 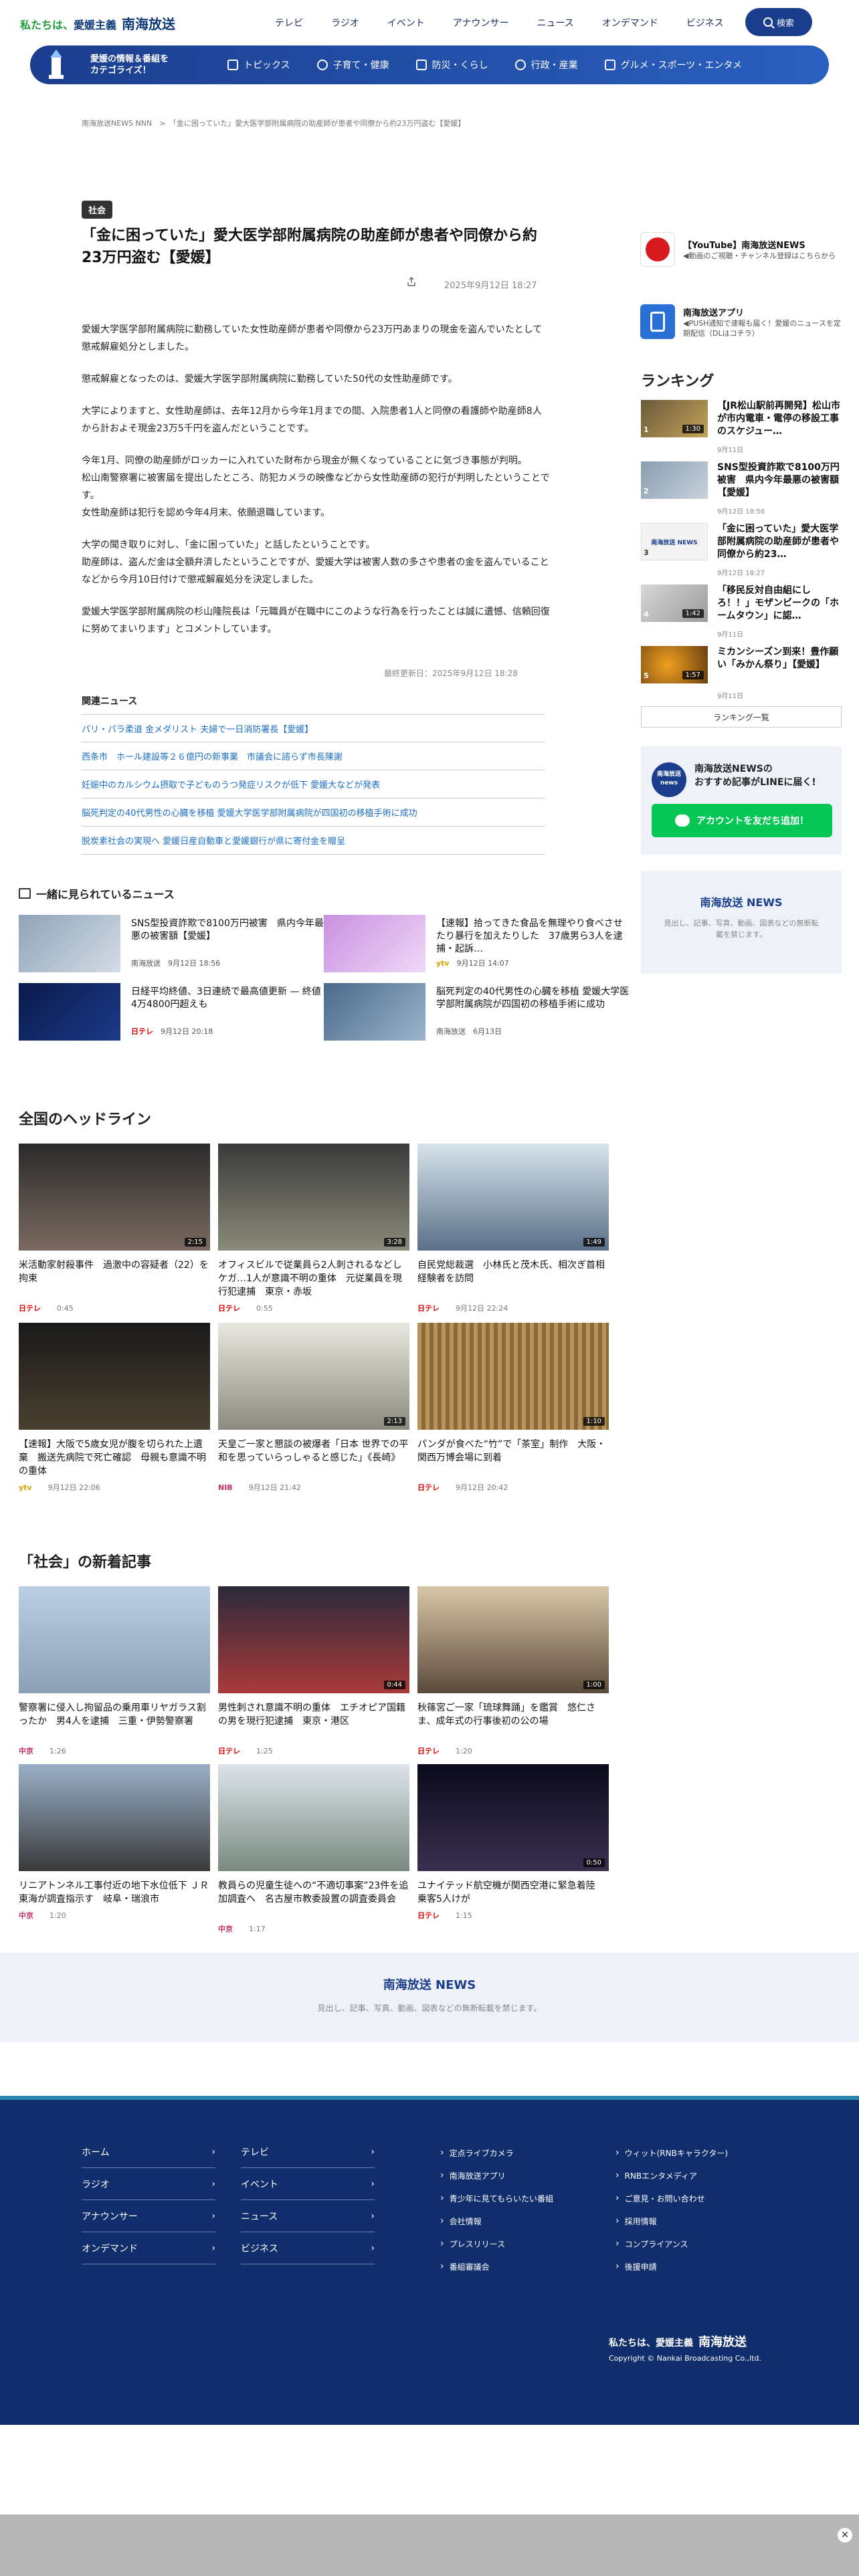 I want to click on category-disaster: 防災・くらし, so click(x=453, y=65).